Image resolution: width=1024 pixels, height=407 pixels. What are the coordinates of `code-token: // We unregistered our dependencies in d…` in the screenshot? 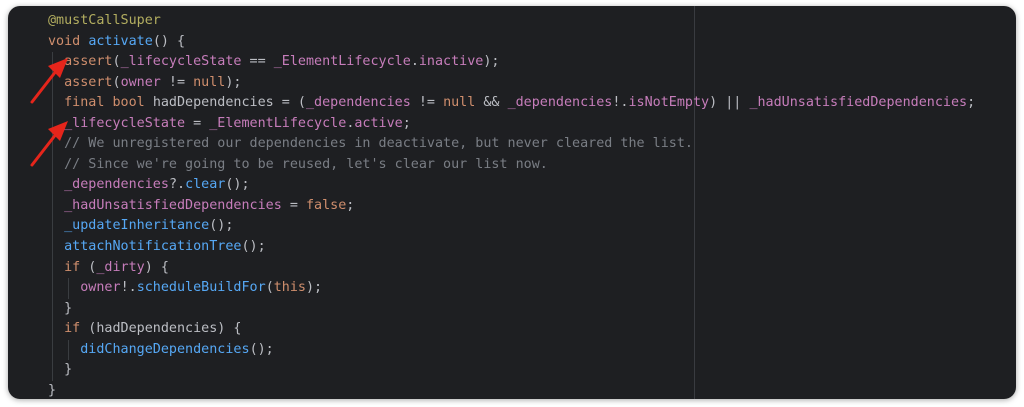 It's located at (378, 144).